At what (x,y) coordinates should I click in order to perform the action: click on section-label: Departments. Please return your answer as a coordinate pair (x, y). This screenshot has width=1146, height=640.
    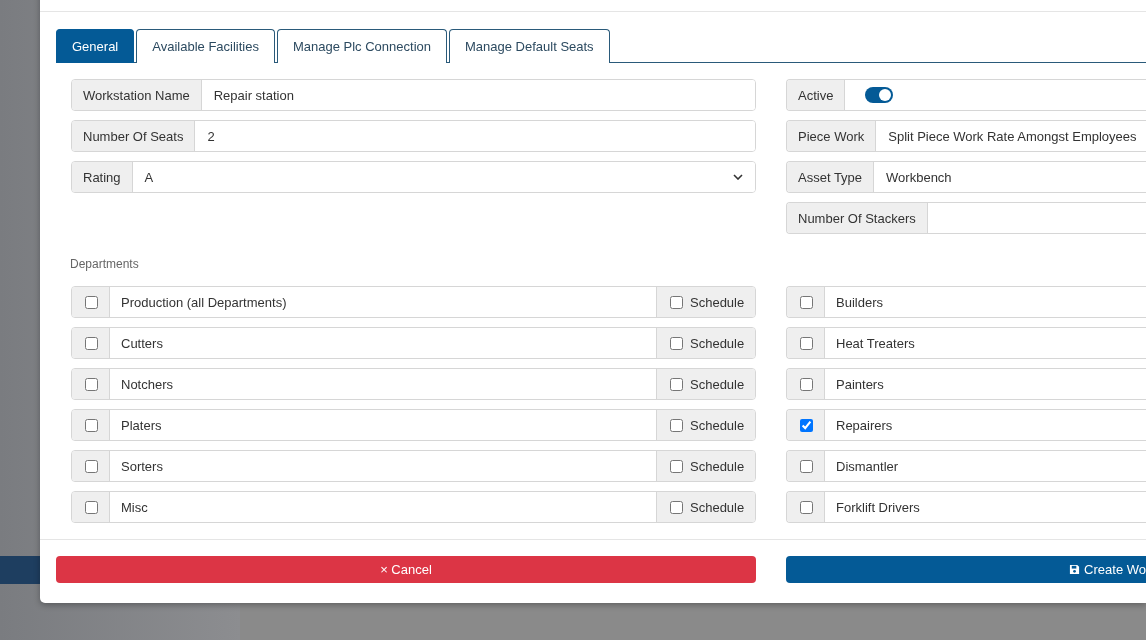
    Looking at the image, I should click on (104, 264).